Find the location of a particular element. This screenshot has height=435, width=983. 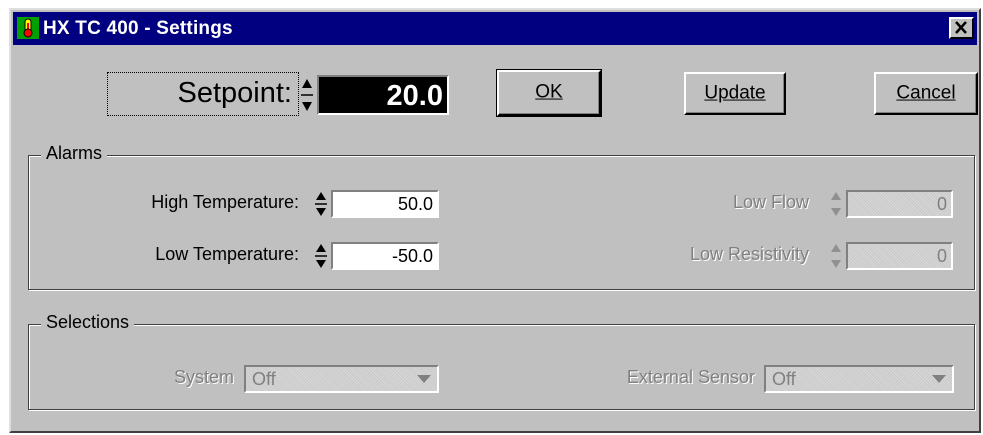

close-icon is located at coordinates (961, 27).